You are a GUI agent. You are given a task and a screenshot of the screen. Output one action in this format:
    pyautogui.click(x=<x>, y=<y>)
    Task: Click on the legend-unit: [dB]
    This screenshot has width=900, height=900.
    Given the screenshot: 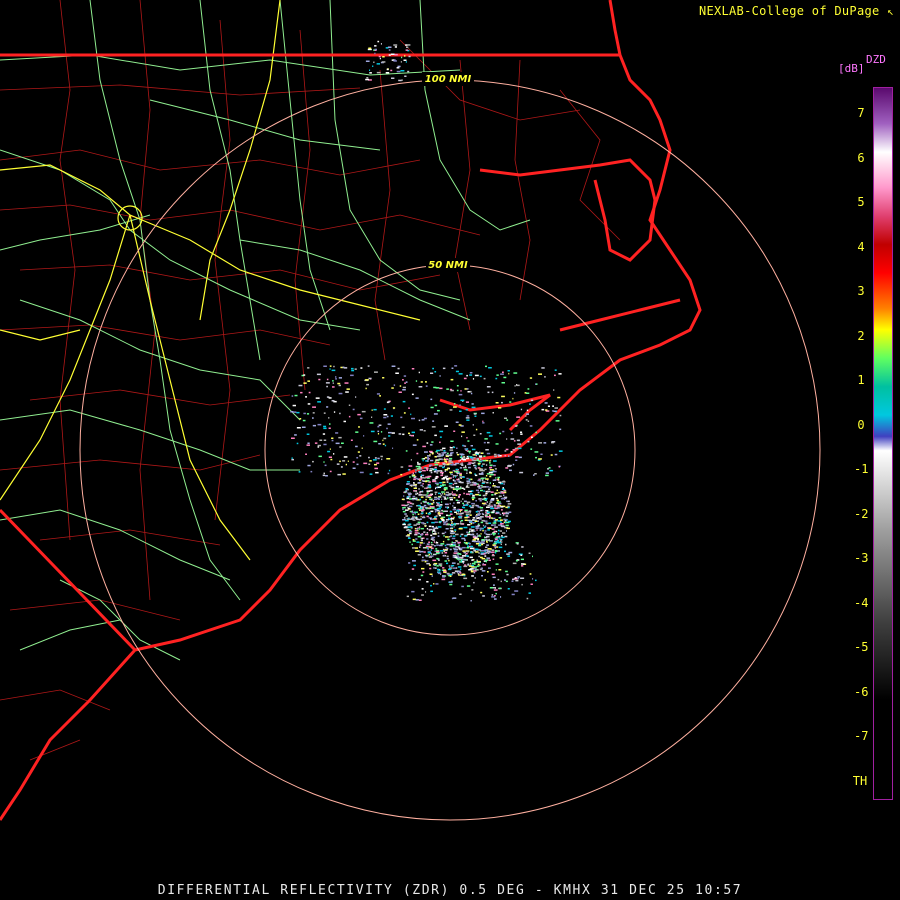 What is the action you would take?
    pyautogui.click(x=851, y=68)
    